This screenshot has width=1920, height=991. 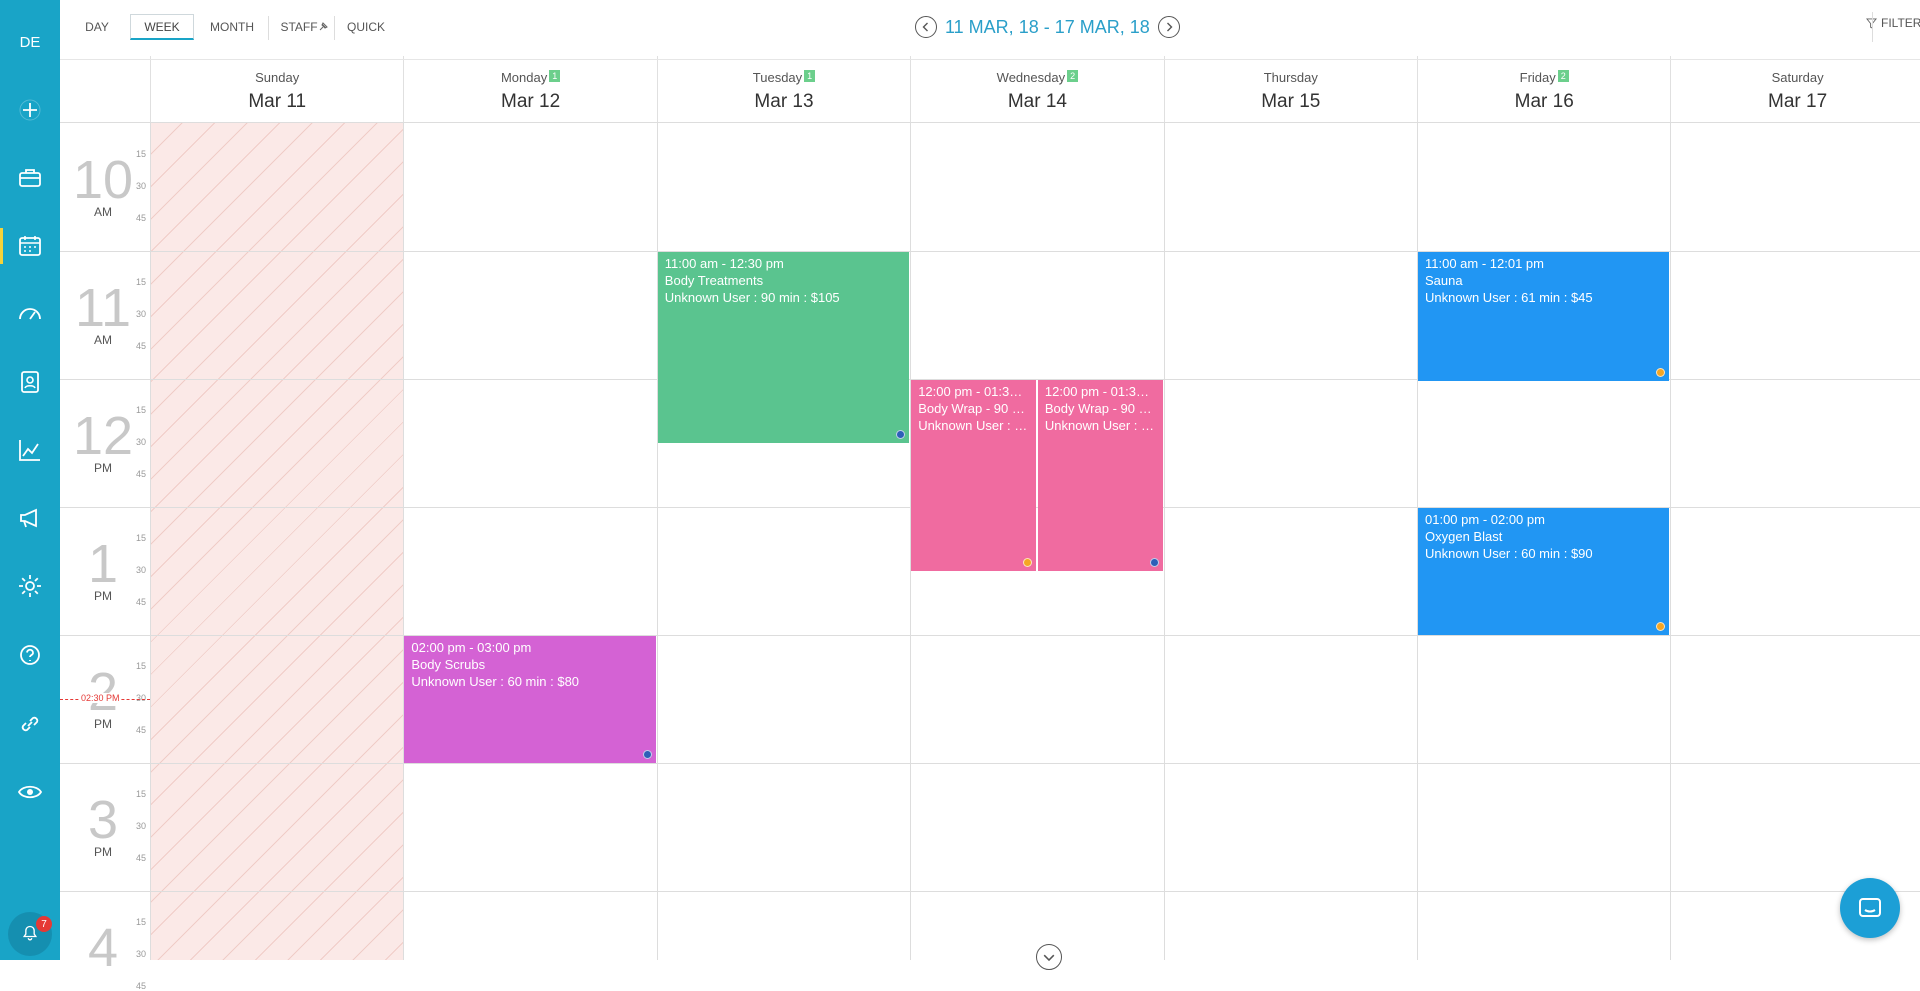 What do you see at coordinates (529, 89) in the screenshot?
I see `day-header-monday: Monday 1 Mar 12` at bounding box center [529, 89].